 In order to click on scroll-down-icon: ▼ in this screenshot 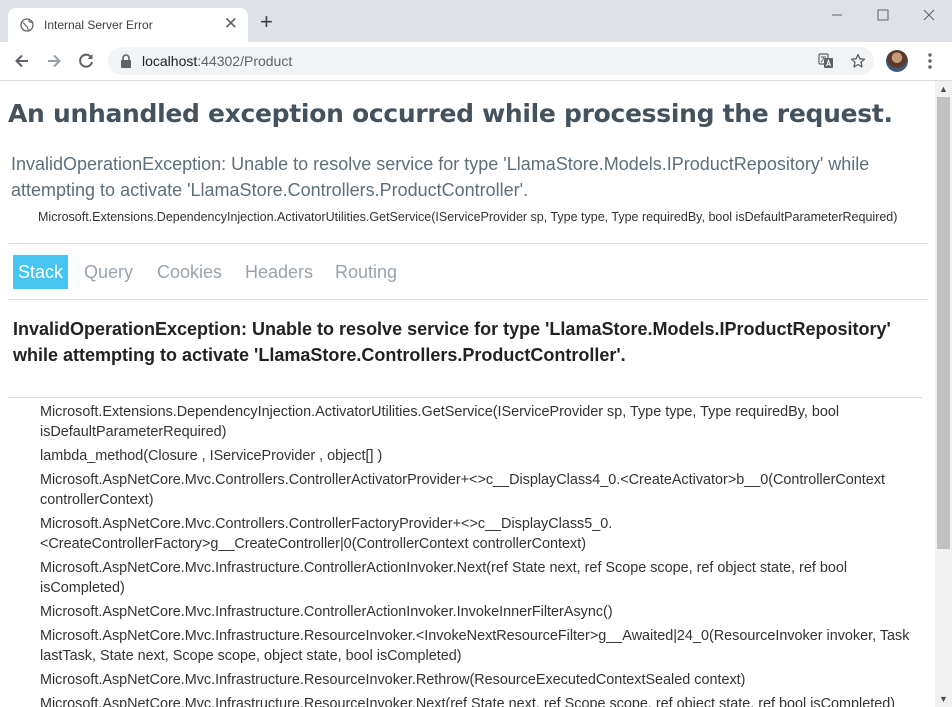, I will do `click(943, 699)`.